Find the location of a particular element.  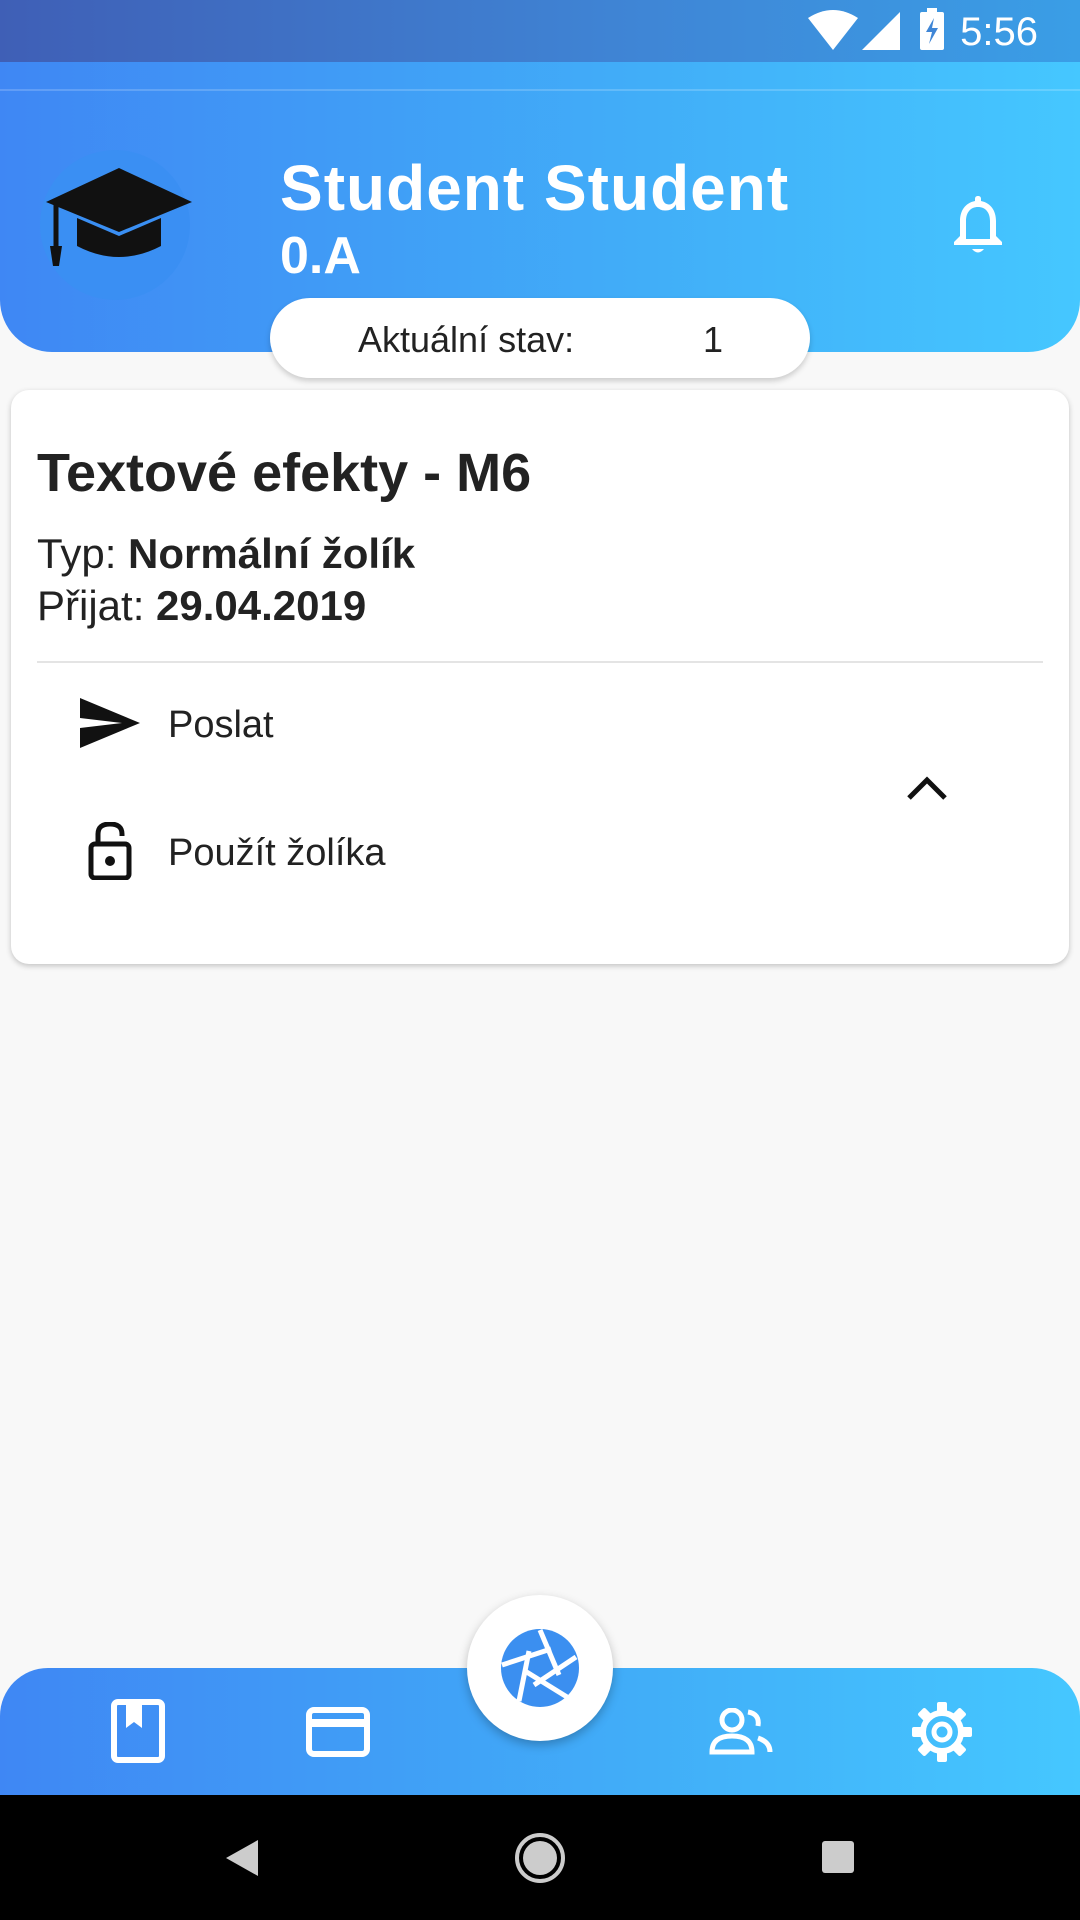

send-action: Poslat is located at coordinates (420, 725).